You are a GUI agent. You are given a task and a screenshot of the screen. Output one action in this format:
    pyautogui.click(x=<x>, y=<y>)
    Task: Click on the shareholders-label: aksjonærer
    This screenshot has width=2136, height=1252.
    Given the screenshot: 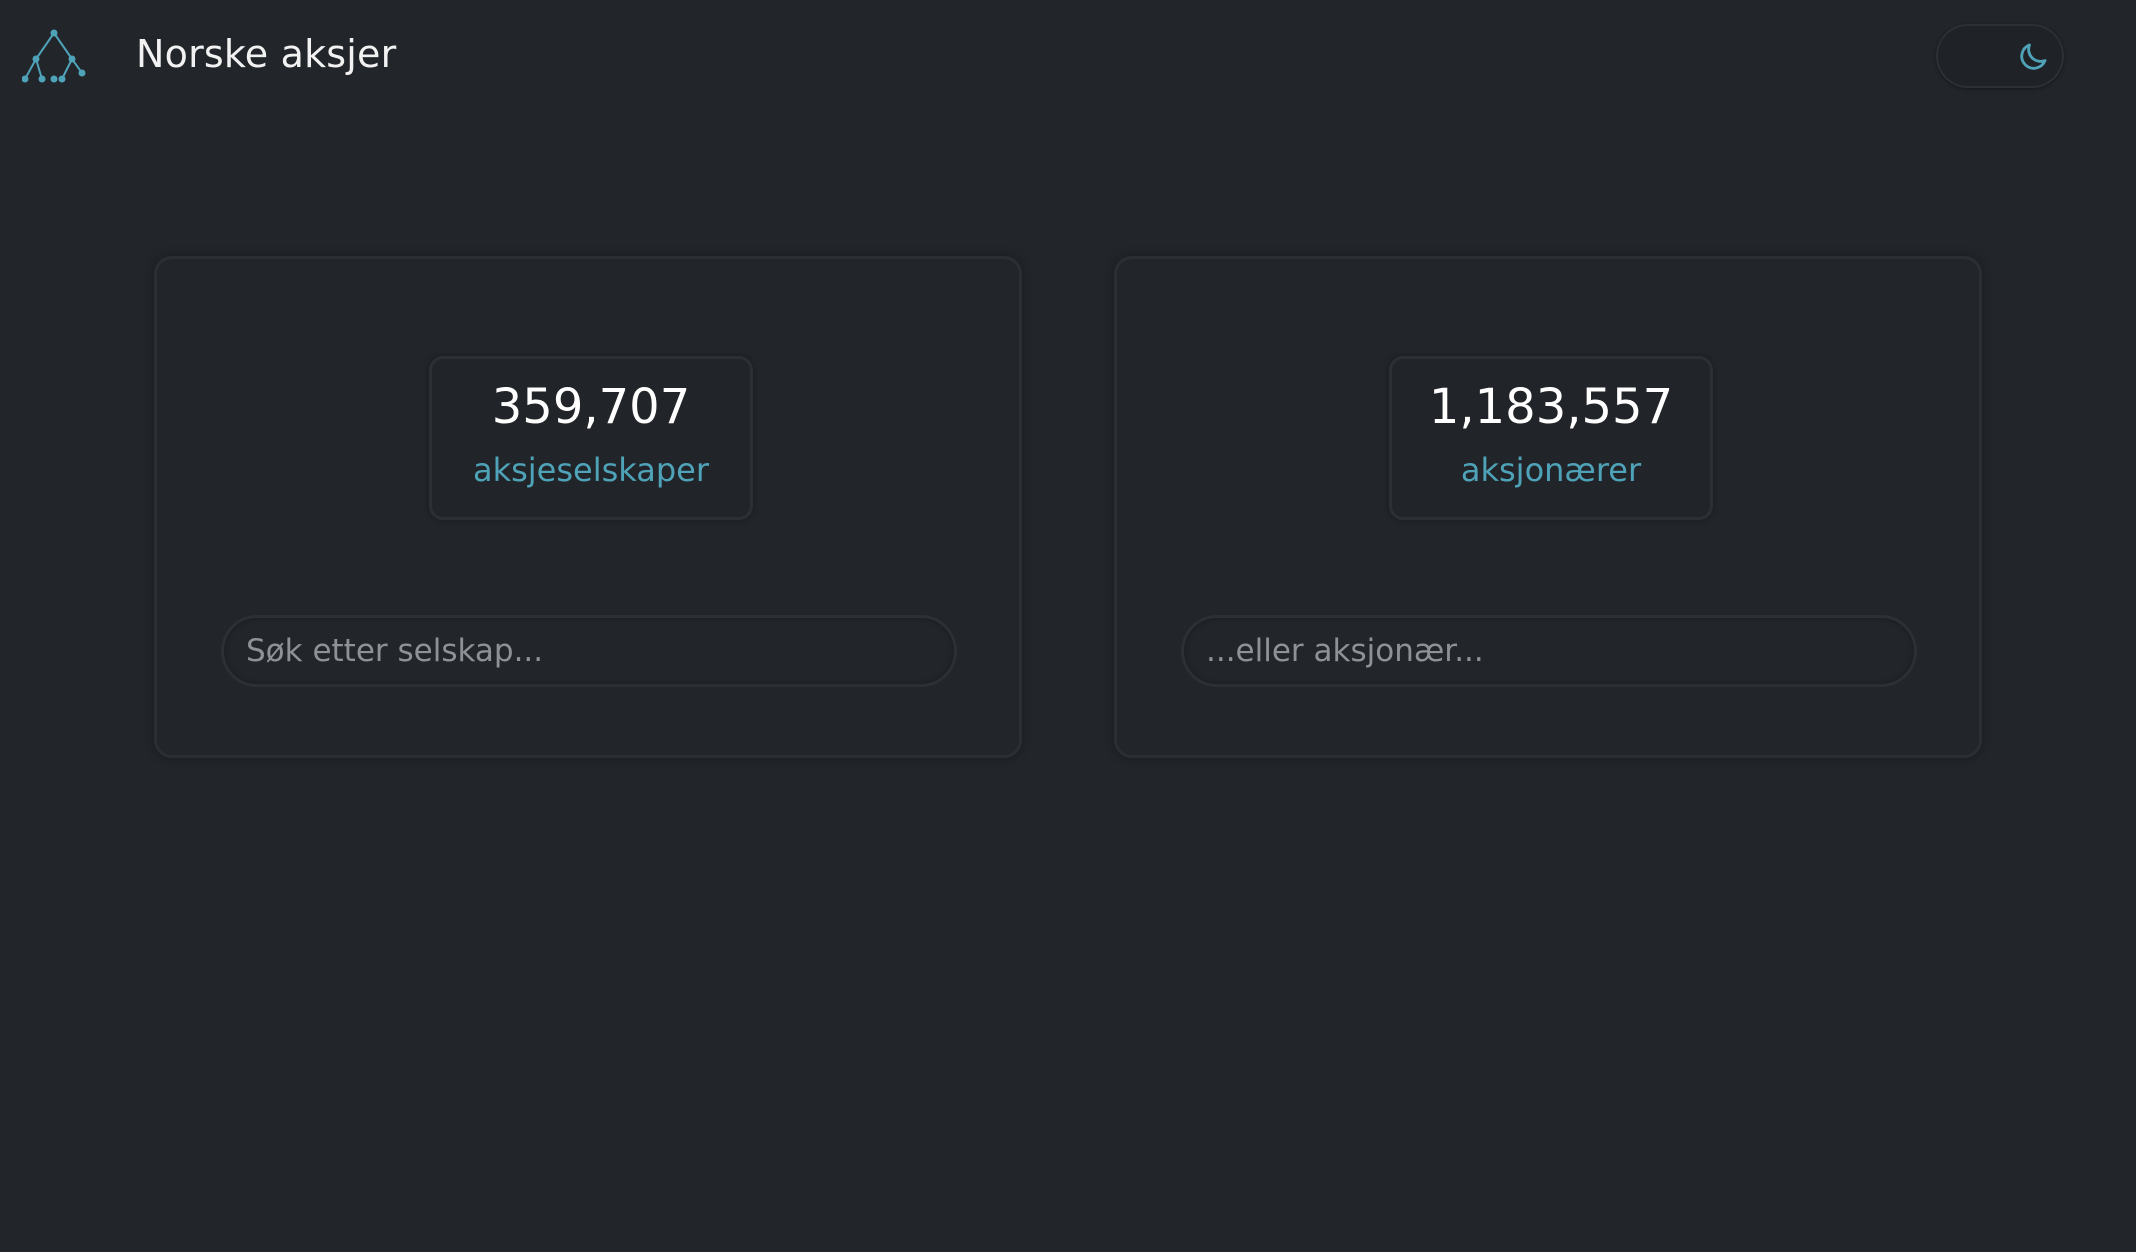 What is the action you would take?
    pyautogui.click(x=1551, y=470)
    